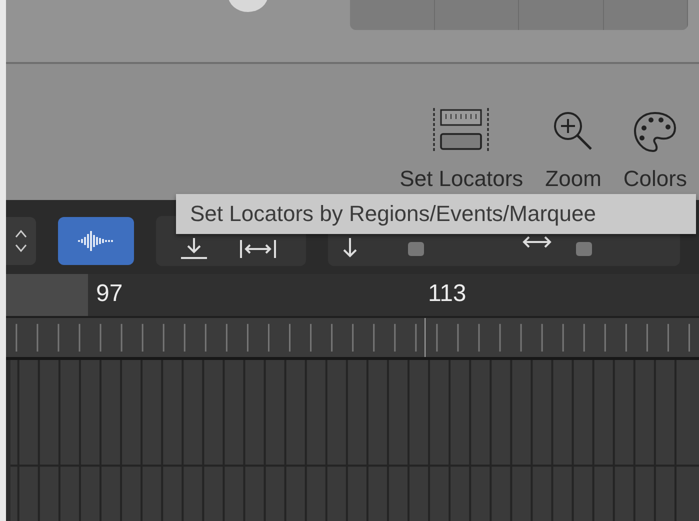 The image size is (699, 521). What do you see at coordinates (21, 241) in the screenshot?
I see `stepper-button` at bounding box center [21, 241].